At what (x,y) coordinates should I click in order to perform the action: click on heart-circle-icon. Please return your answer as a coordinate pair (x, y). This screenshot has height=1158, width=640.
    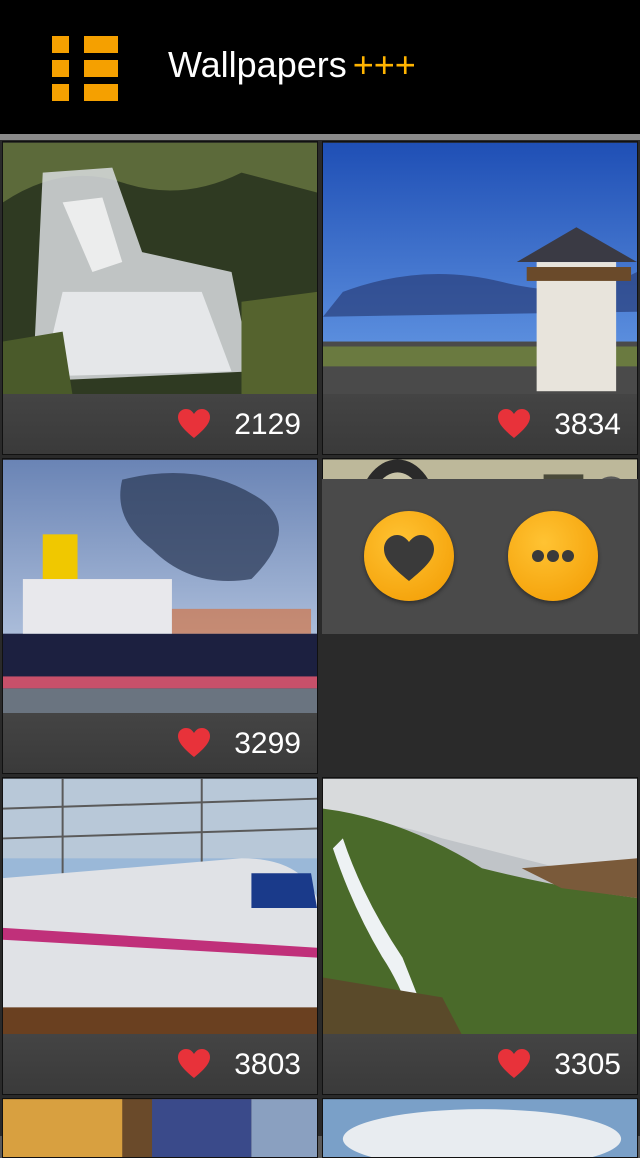
    Looking at the image, I should click on (409, 558).